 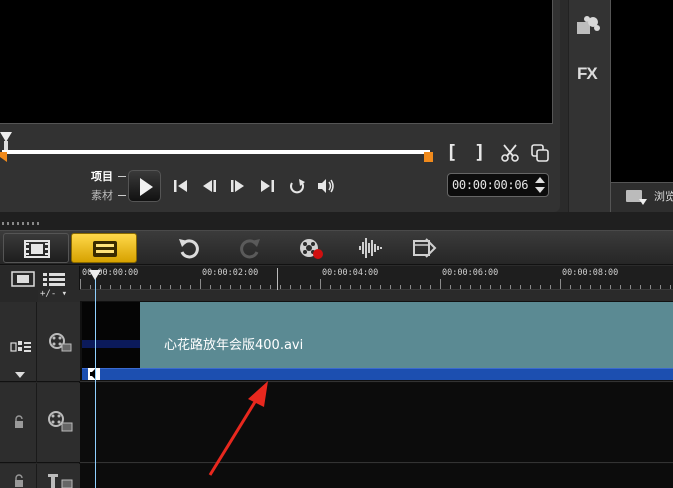 I want to click on ripple-editing-icon, so click(x=21, y=347).